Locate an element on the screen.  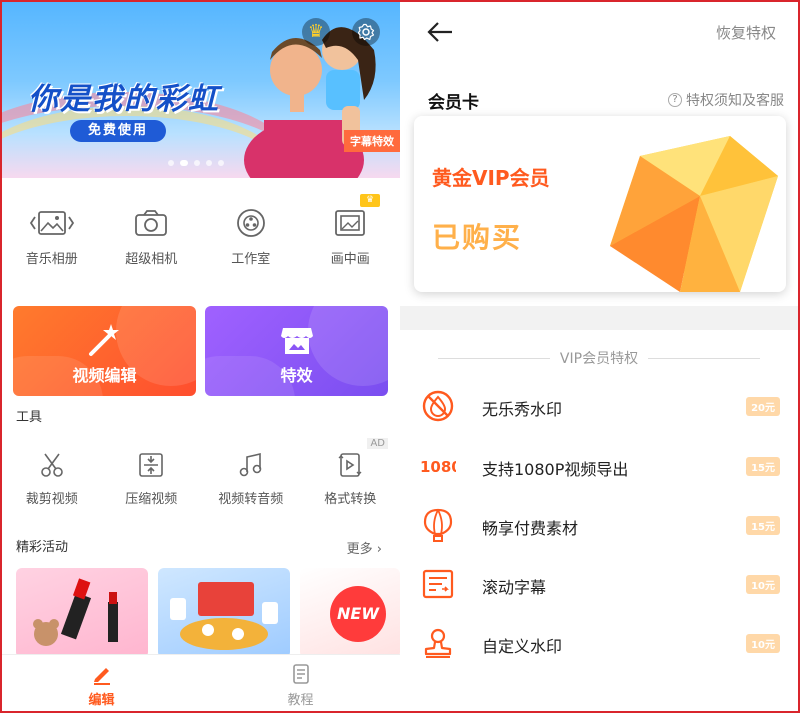
subtitle-effect-tag: 字幕特效 is located at coordinates (372, 141).